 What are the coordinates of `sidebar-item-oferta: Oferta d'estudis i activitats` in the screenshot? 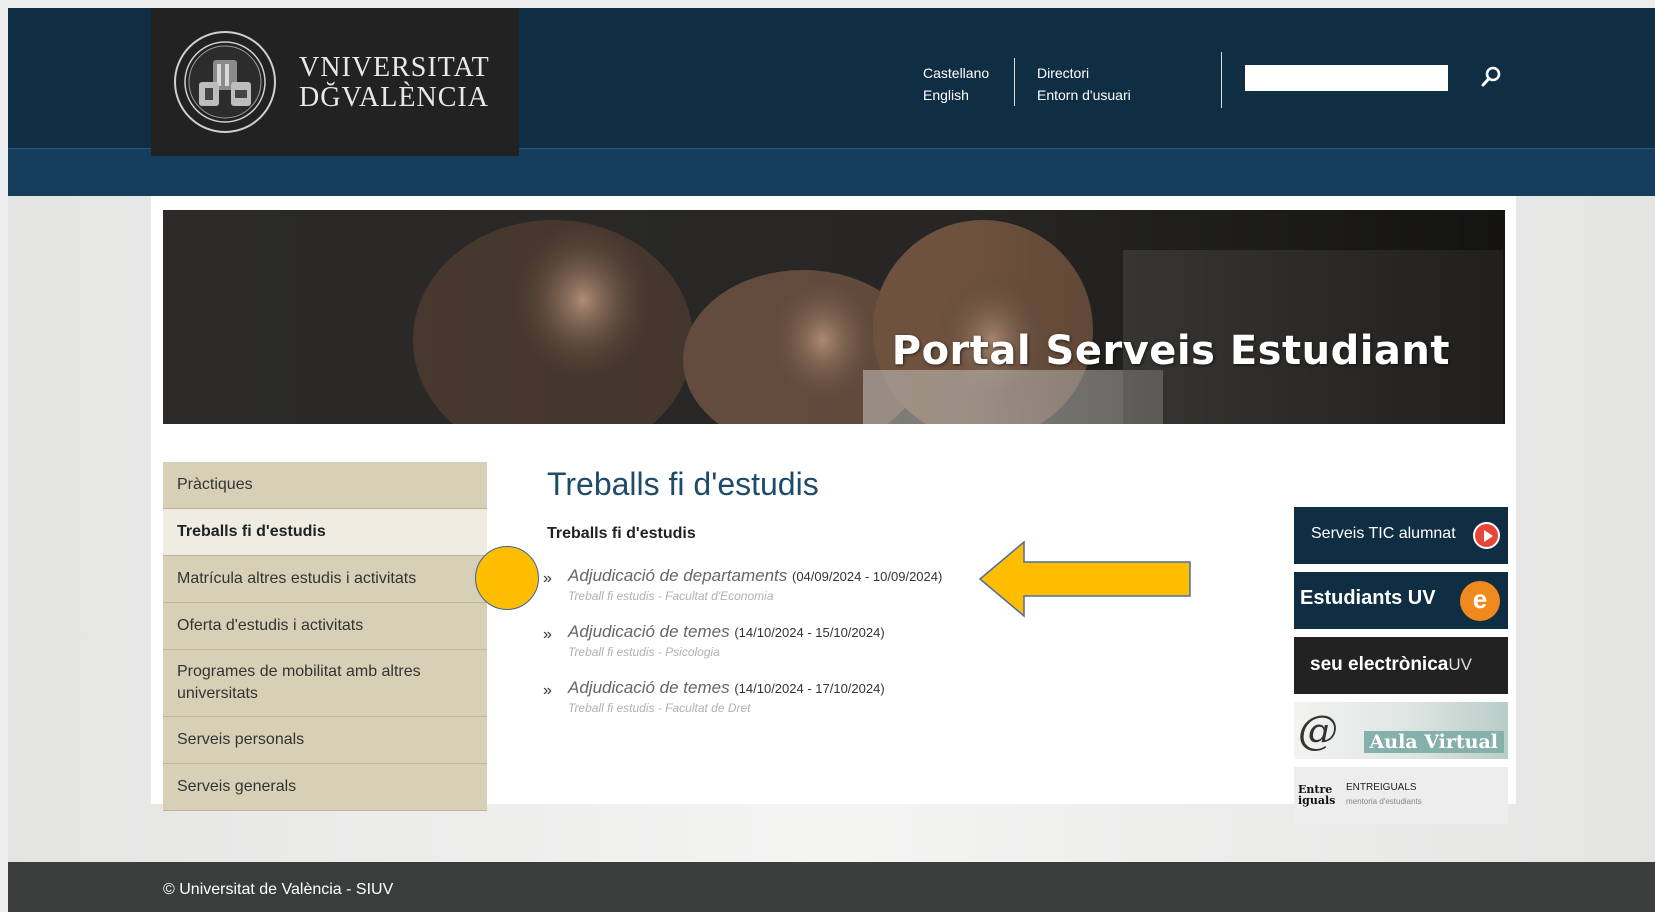 It's located at (325, 626).